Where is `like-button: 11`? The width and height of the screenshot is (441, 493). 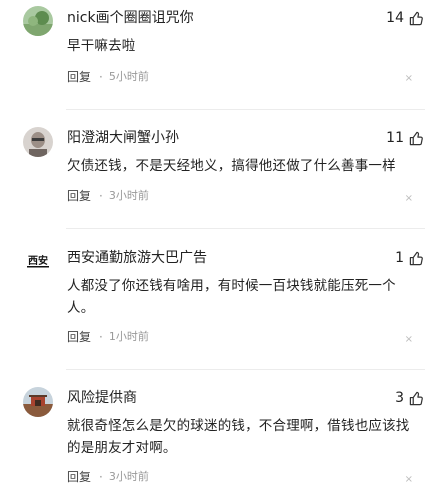
like-button: 11 is located at coordinates (405, 138).